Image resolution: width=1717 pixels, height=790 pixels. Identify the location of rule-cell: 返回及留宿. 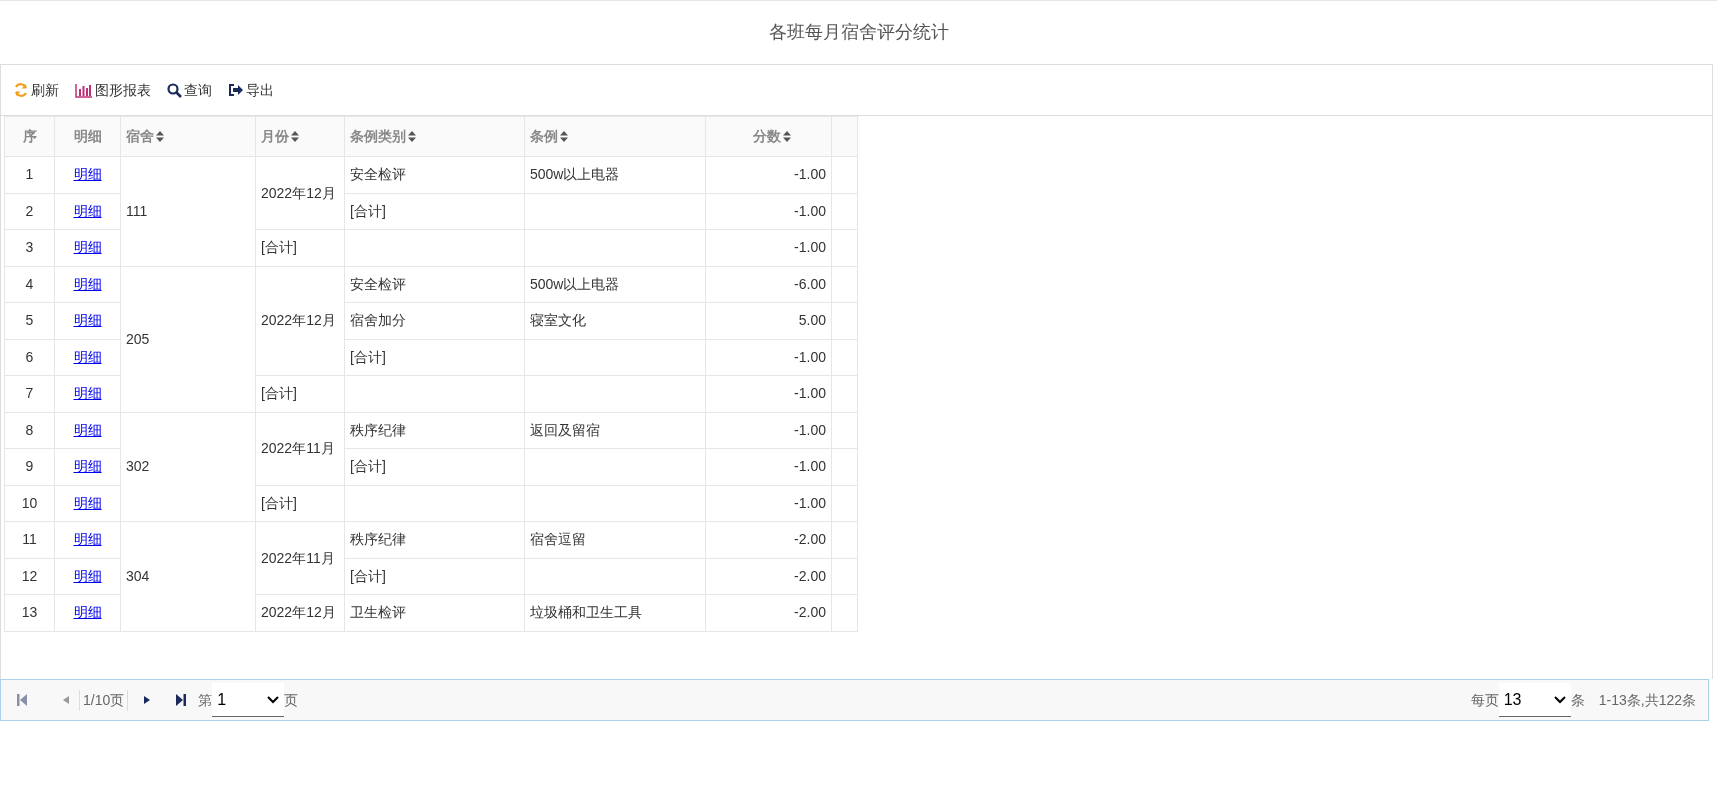
(615, 430).